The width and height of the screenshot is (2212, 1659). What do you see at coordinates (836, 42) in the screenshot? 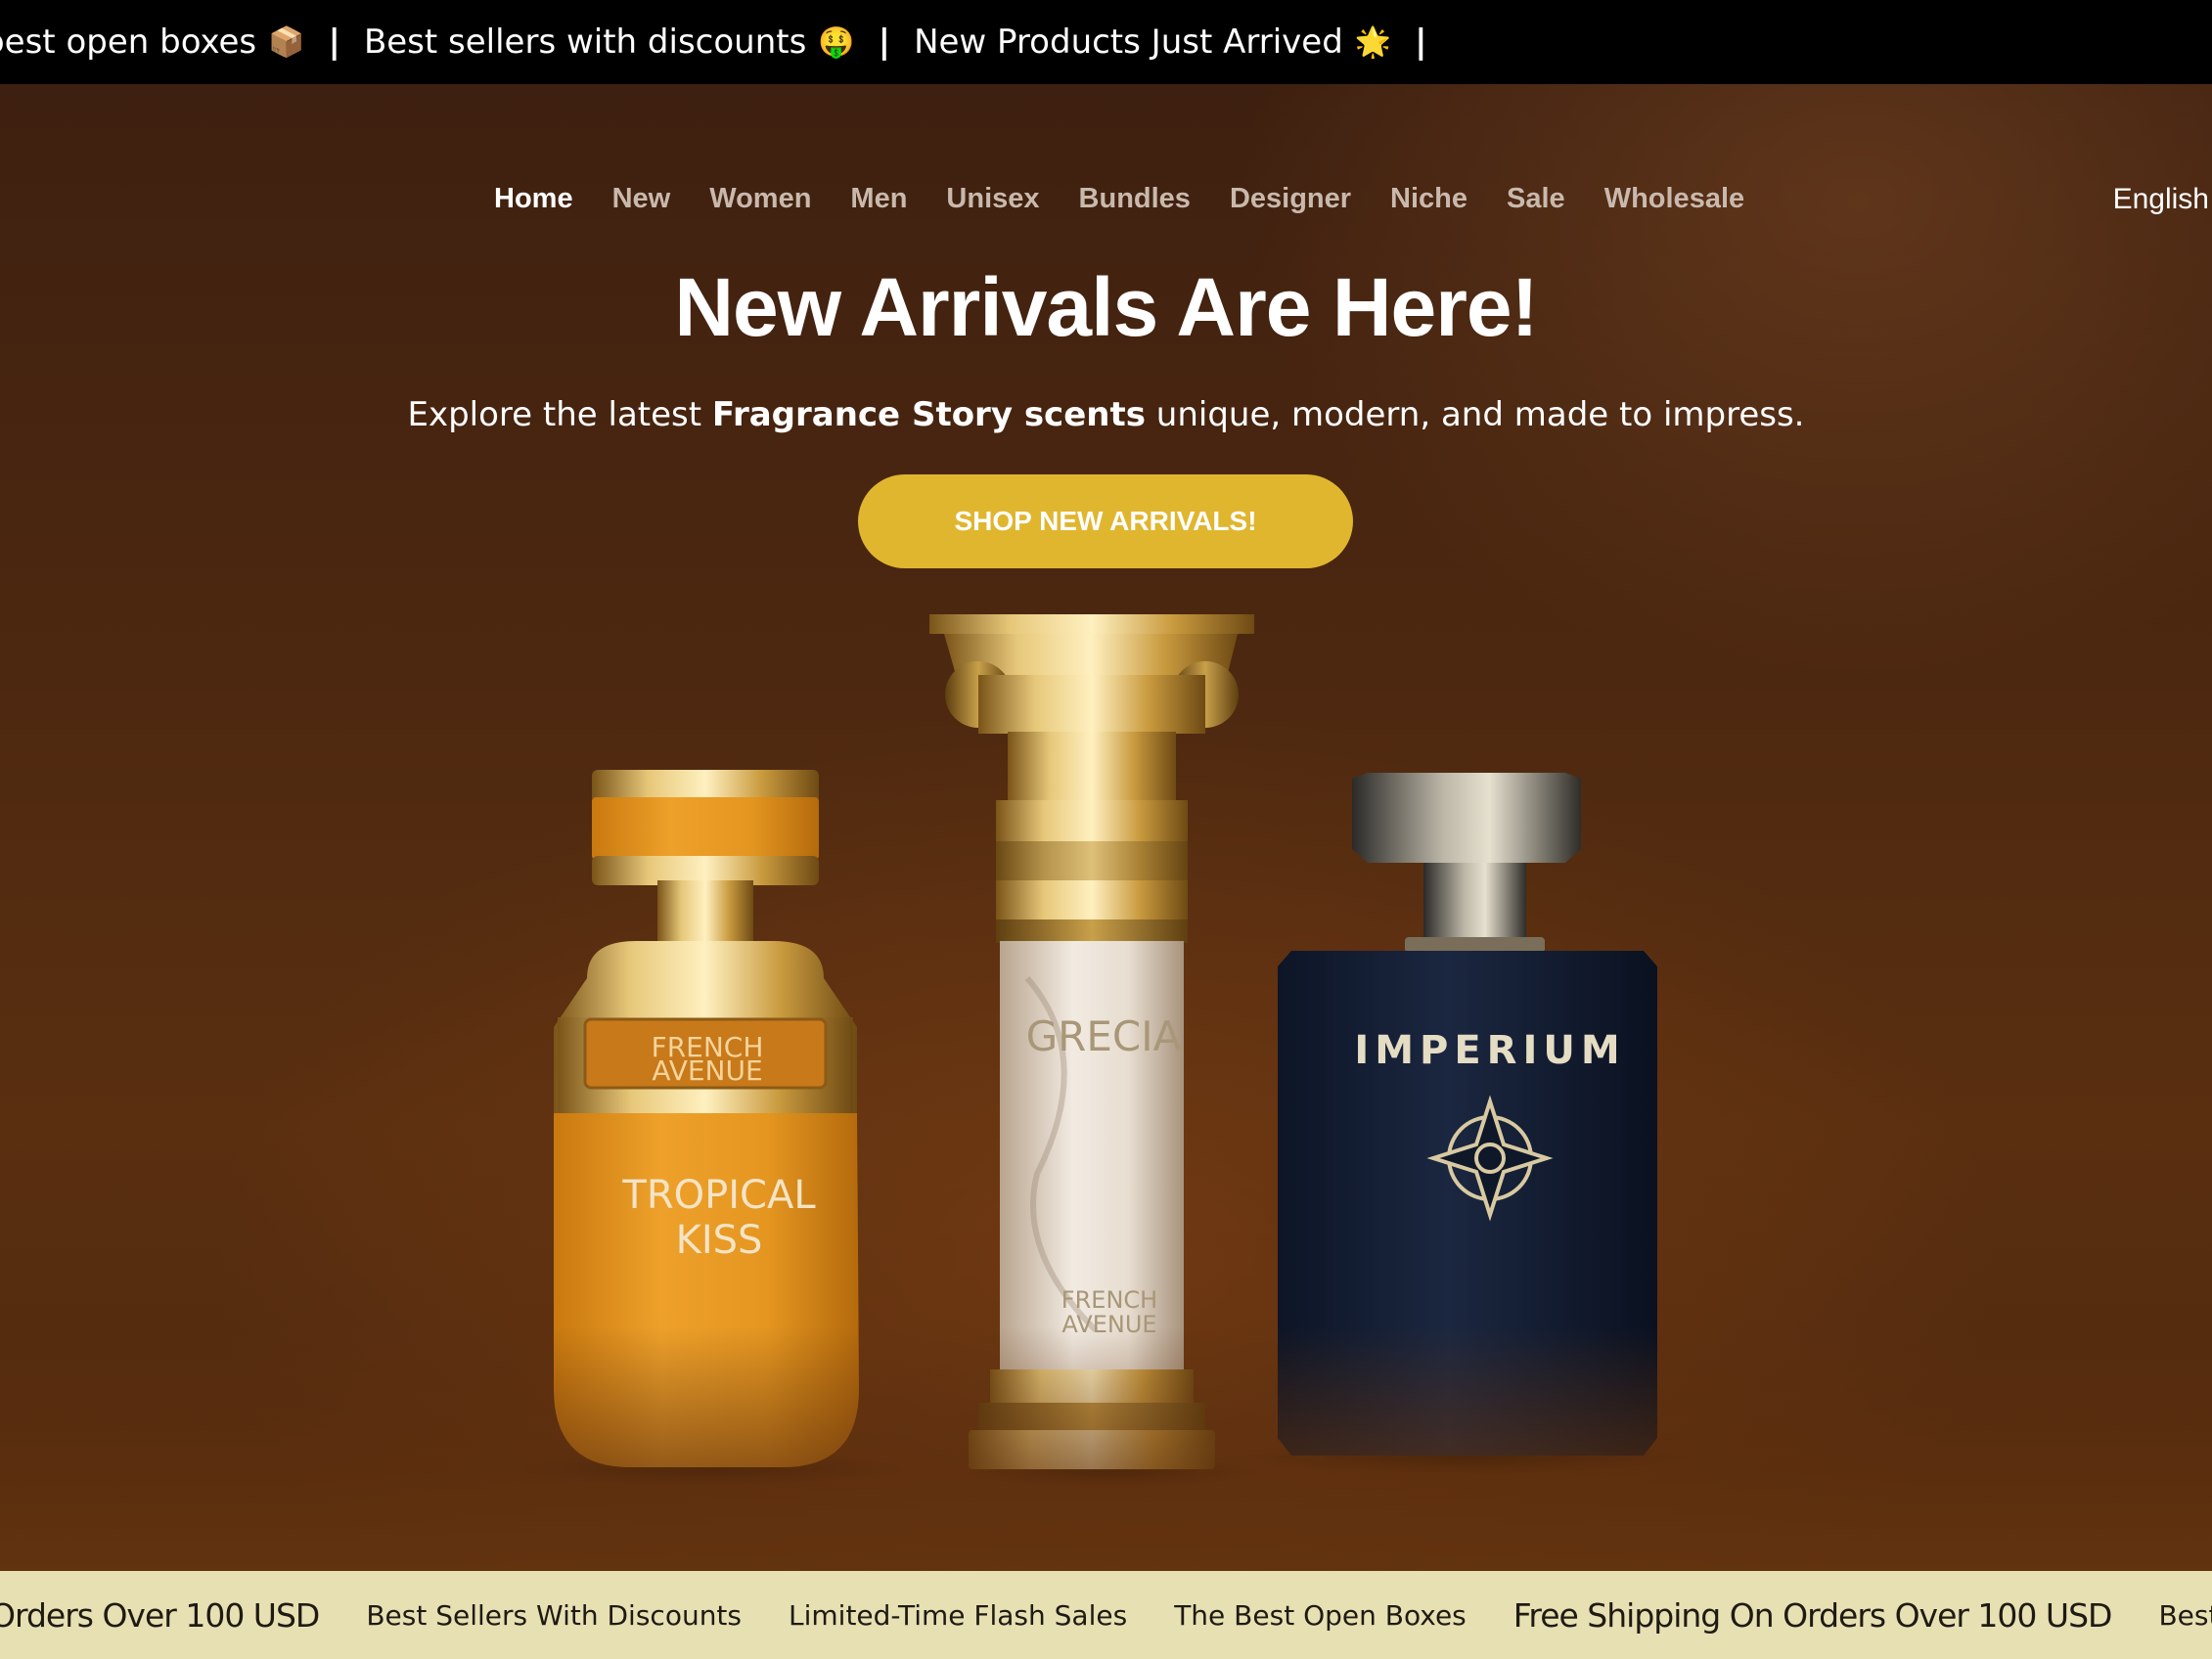
I see `money-face-icon: 🤑` at bounding box center [836, 42].